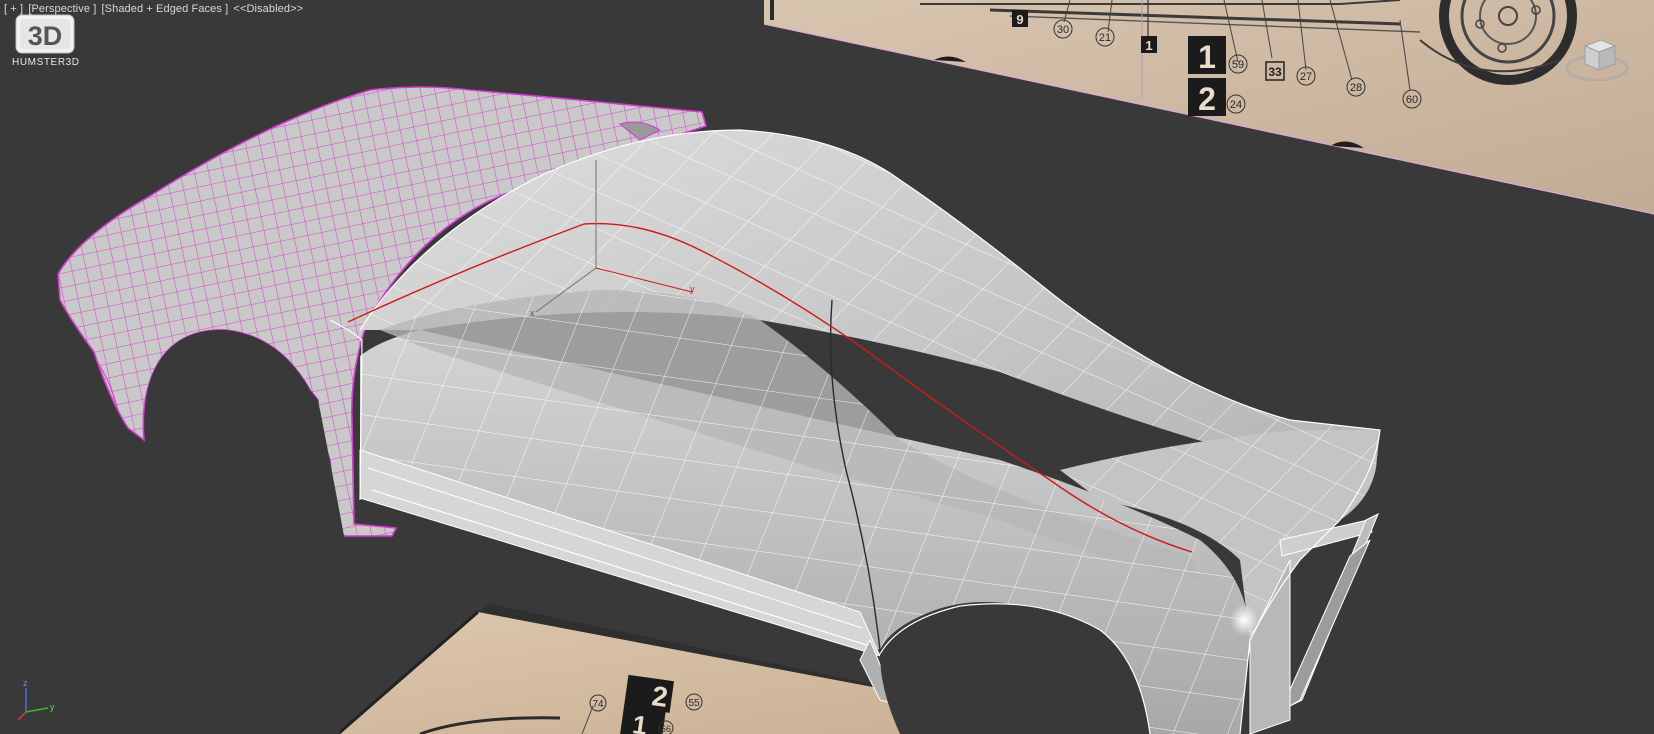 This screenshot has width=1654, height=734. What do you see at coordinates (46, 62) in the screenshot?
I see `logo-brand-text: HUMSTER3D` at bounding box center [46, 62].